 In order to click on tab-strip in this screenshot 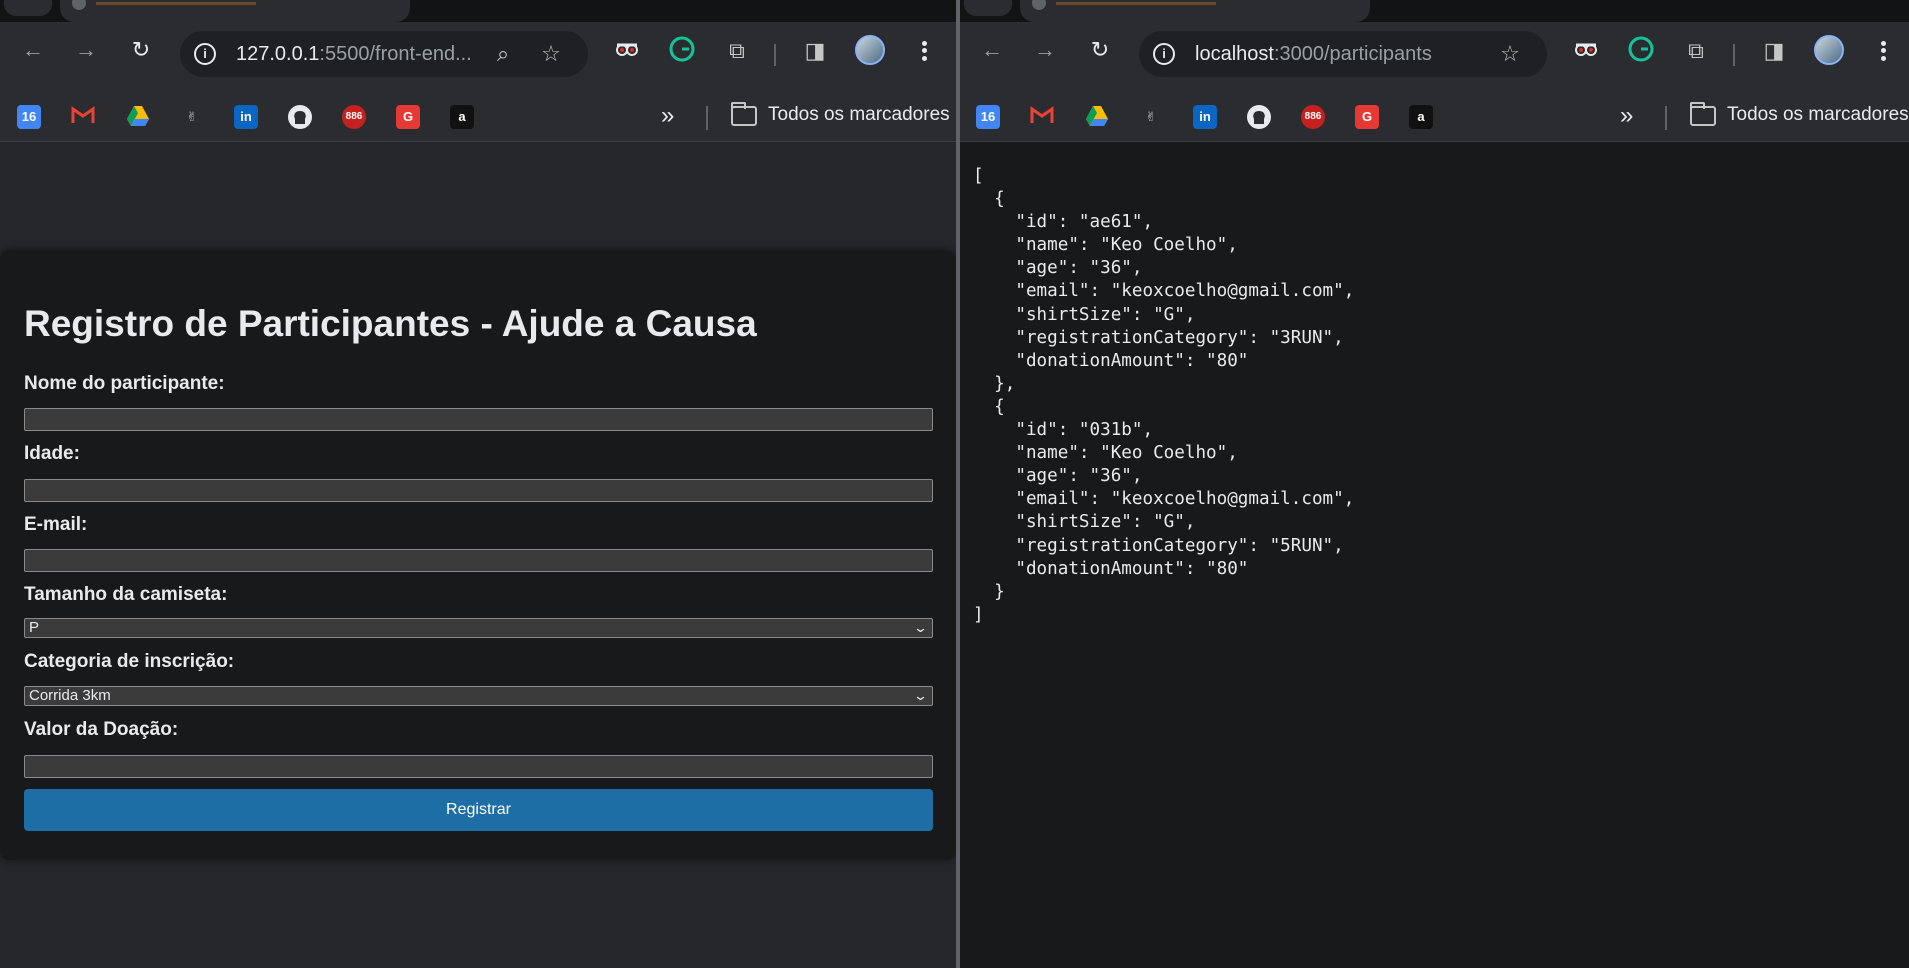, I will do `click(1434, 11)`.